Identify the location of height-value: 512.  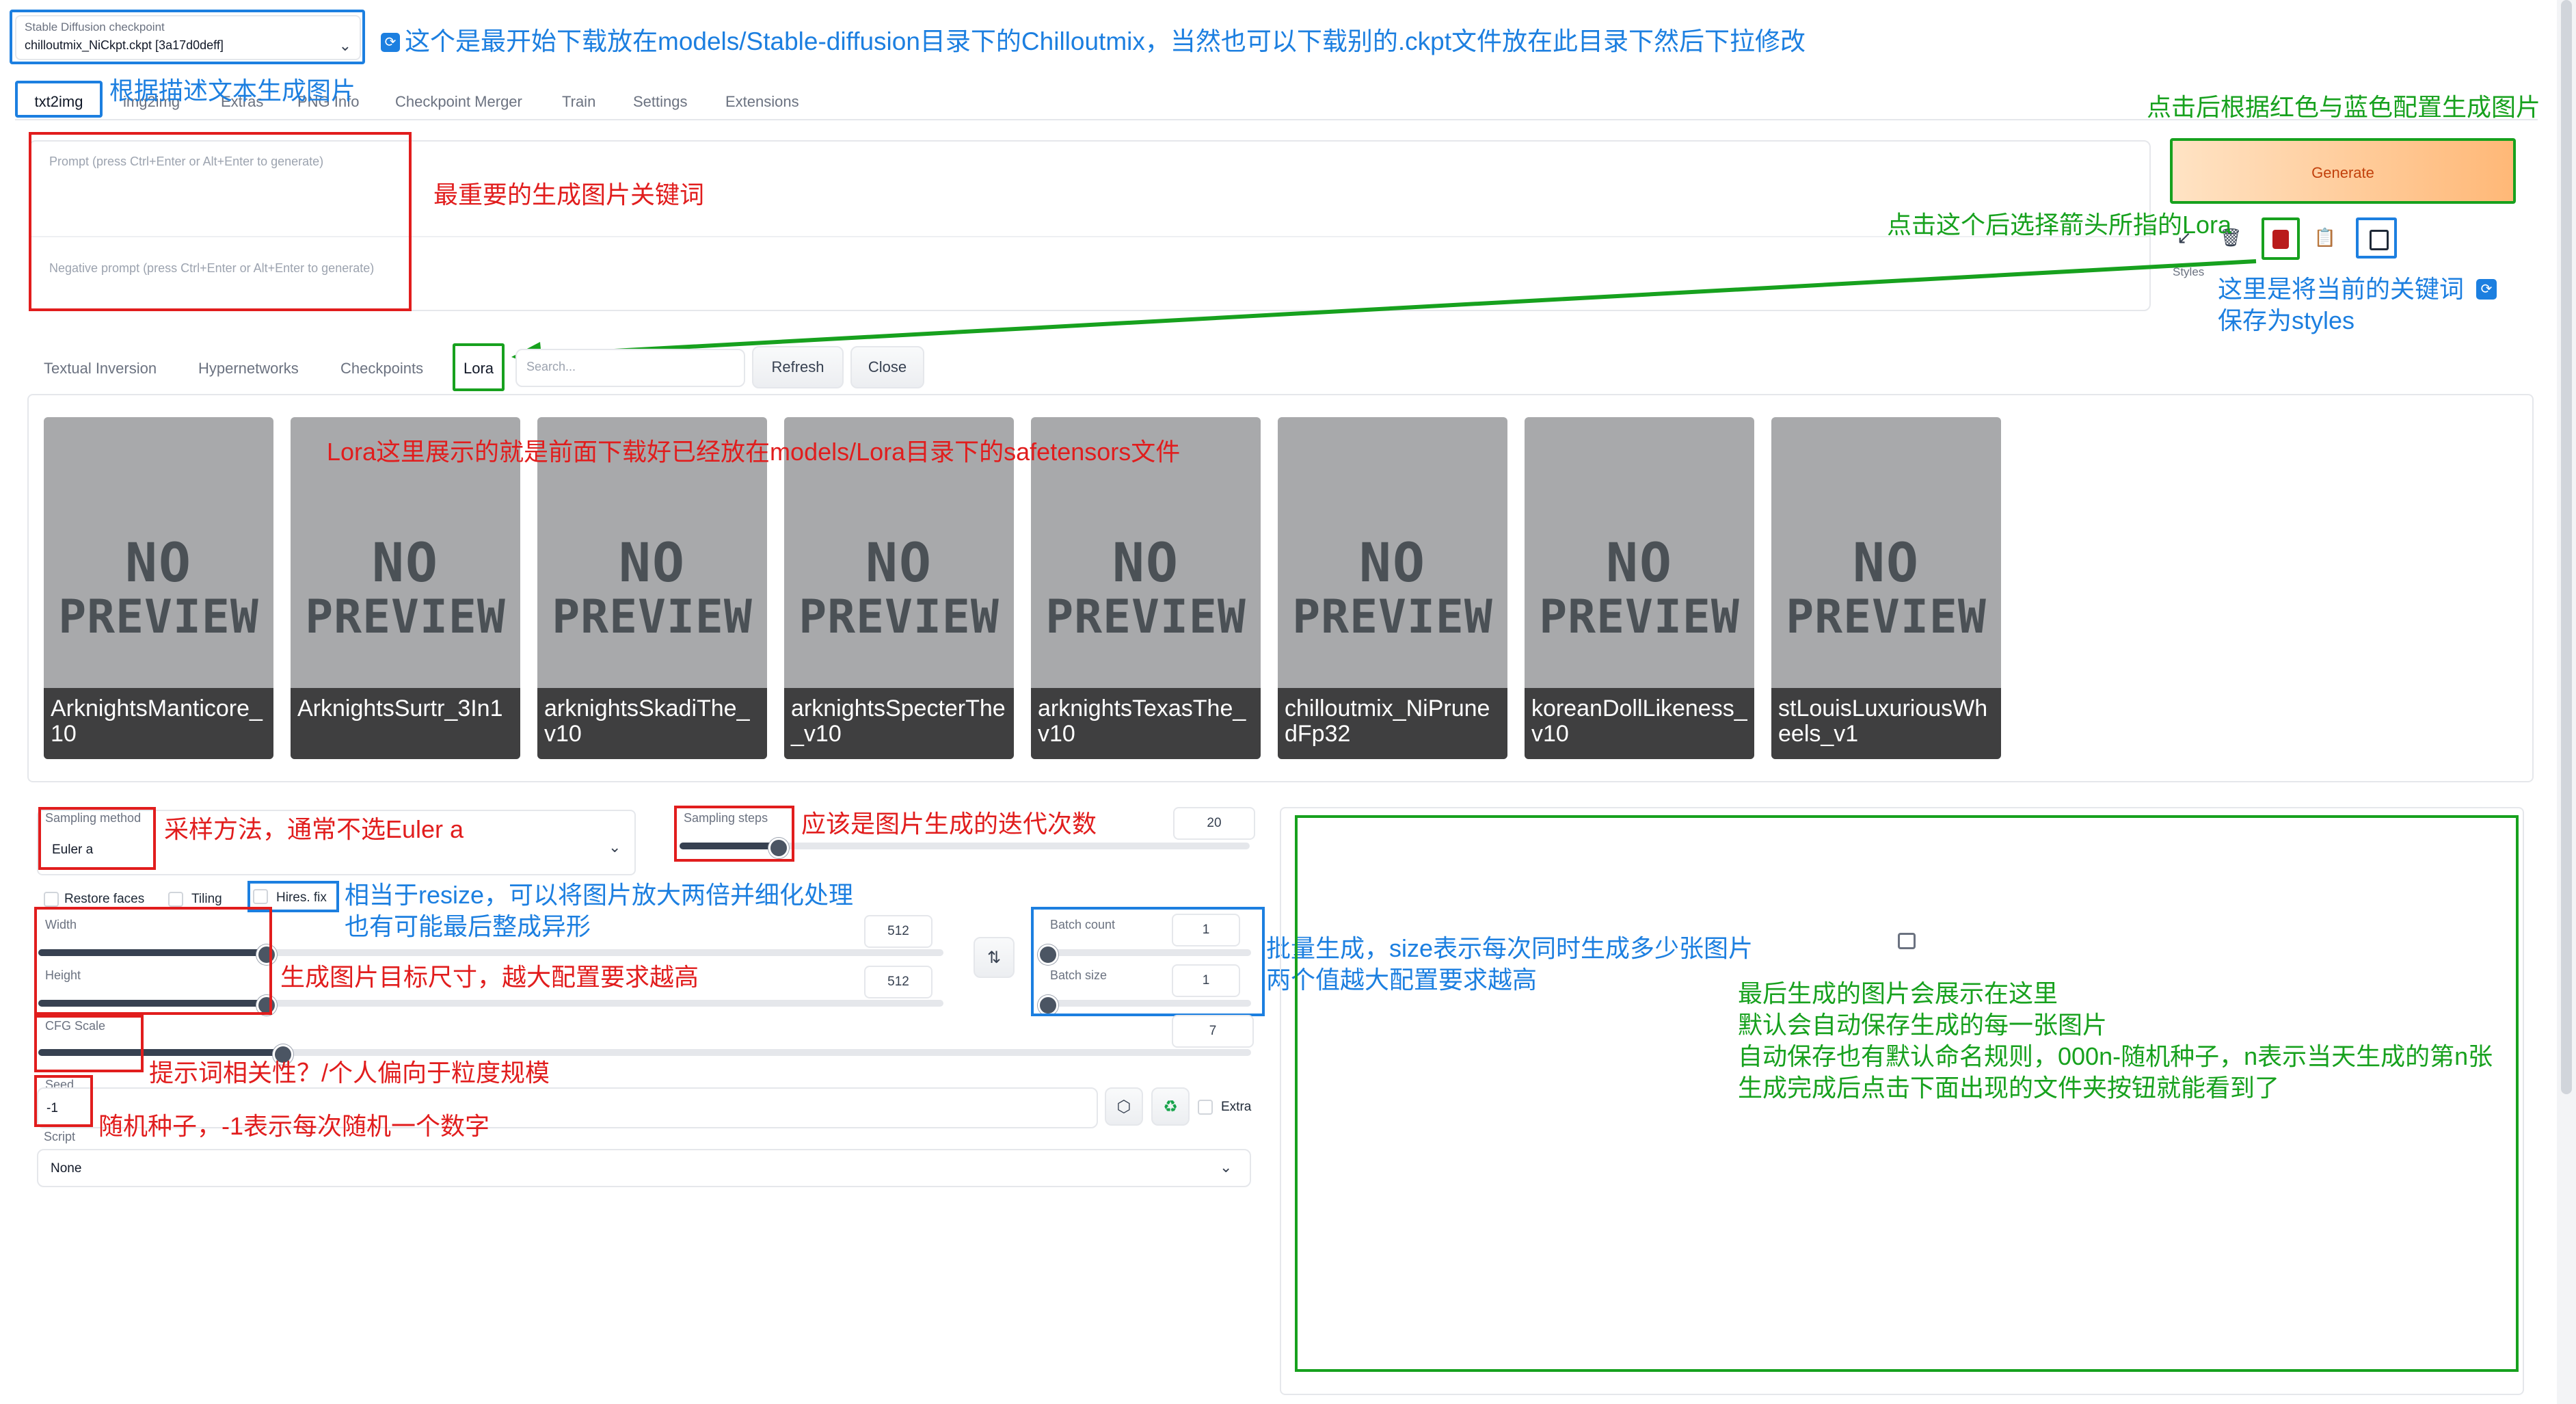
(898, 982).